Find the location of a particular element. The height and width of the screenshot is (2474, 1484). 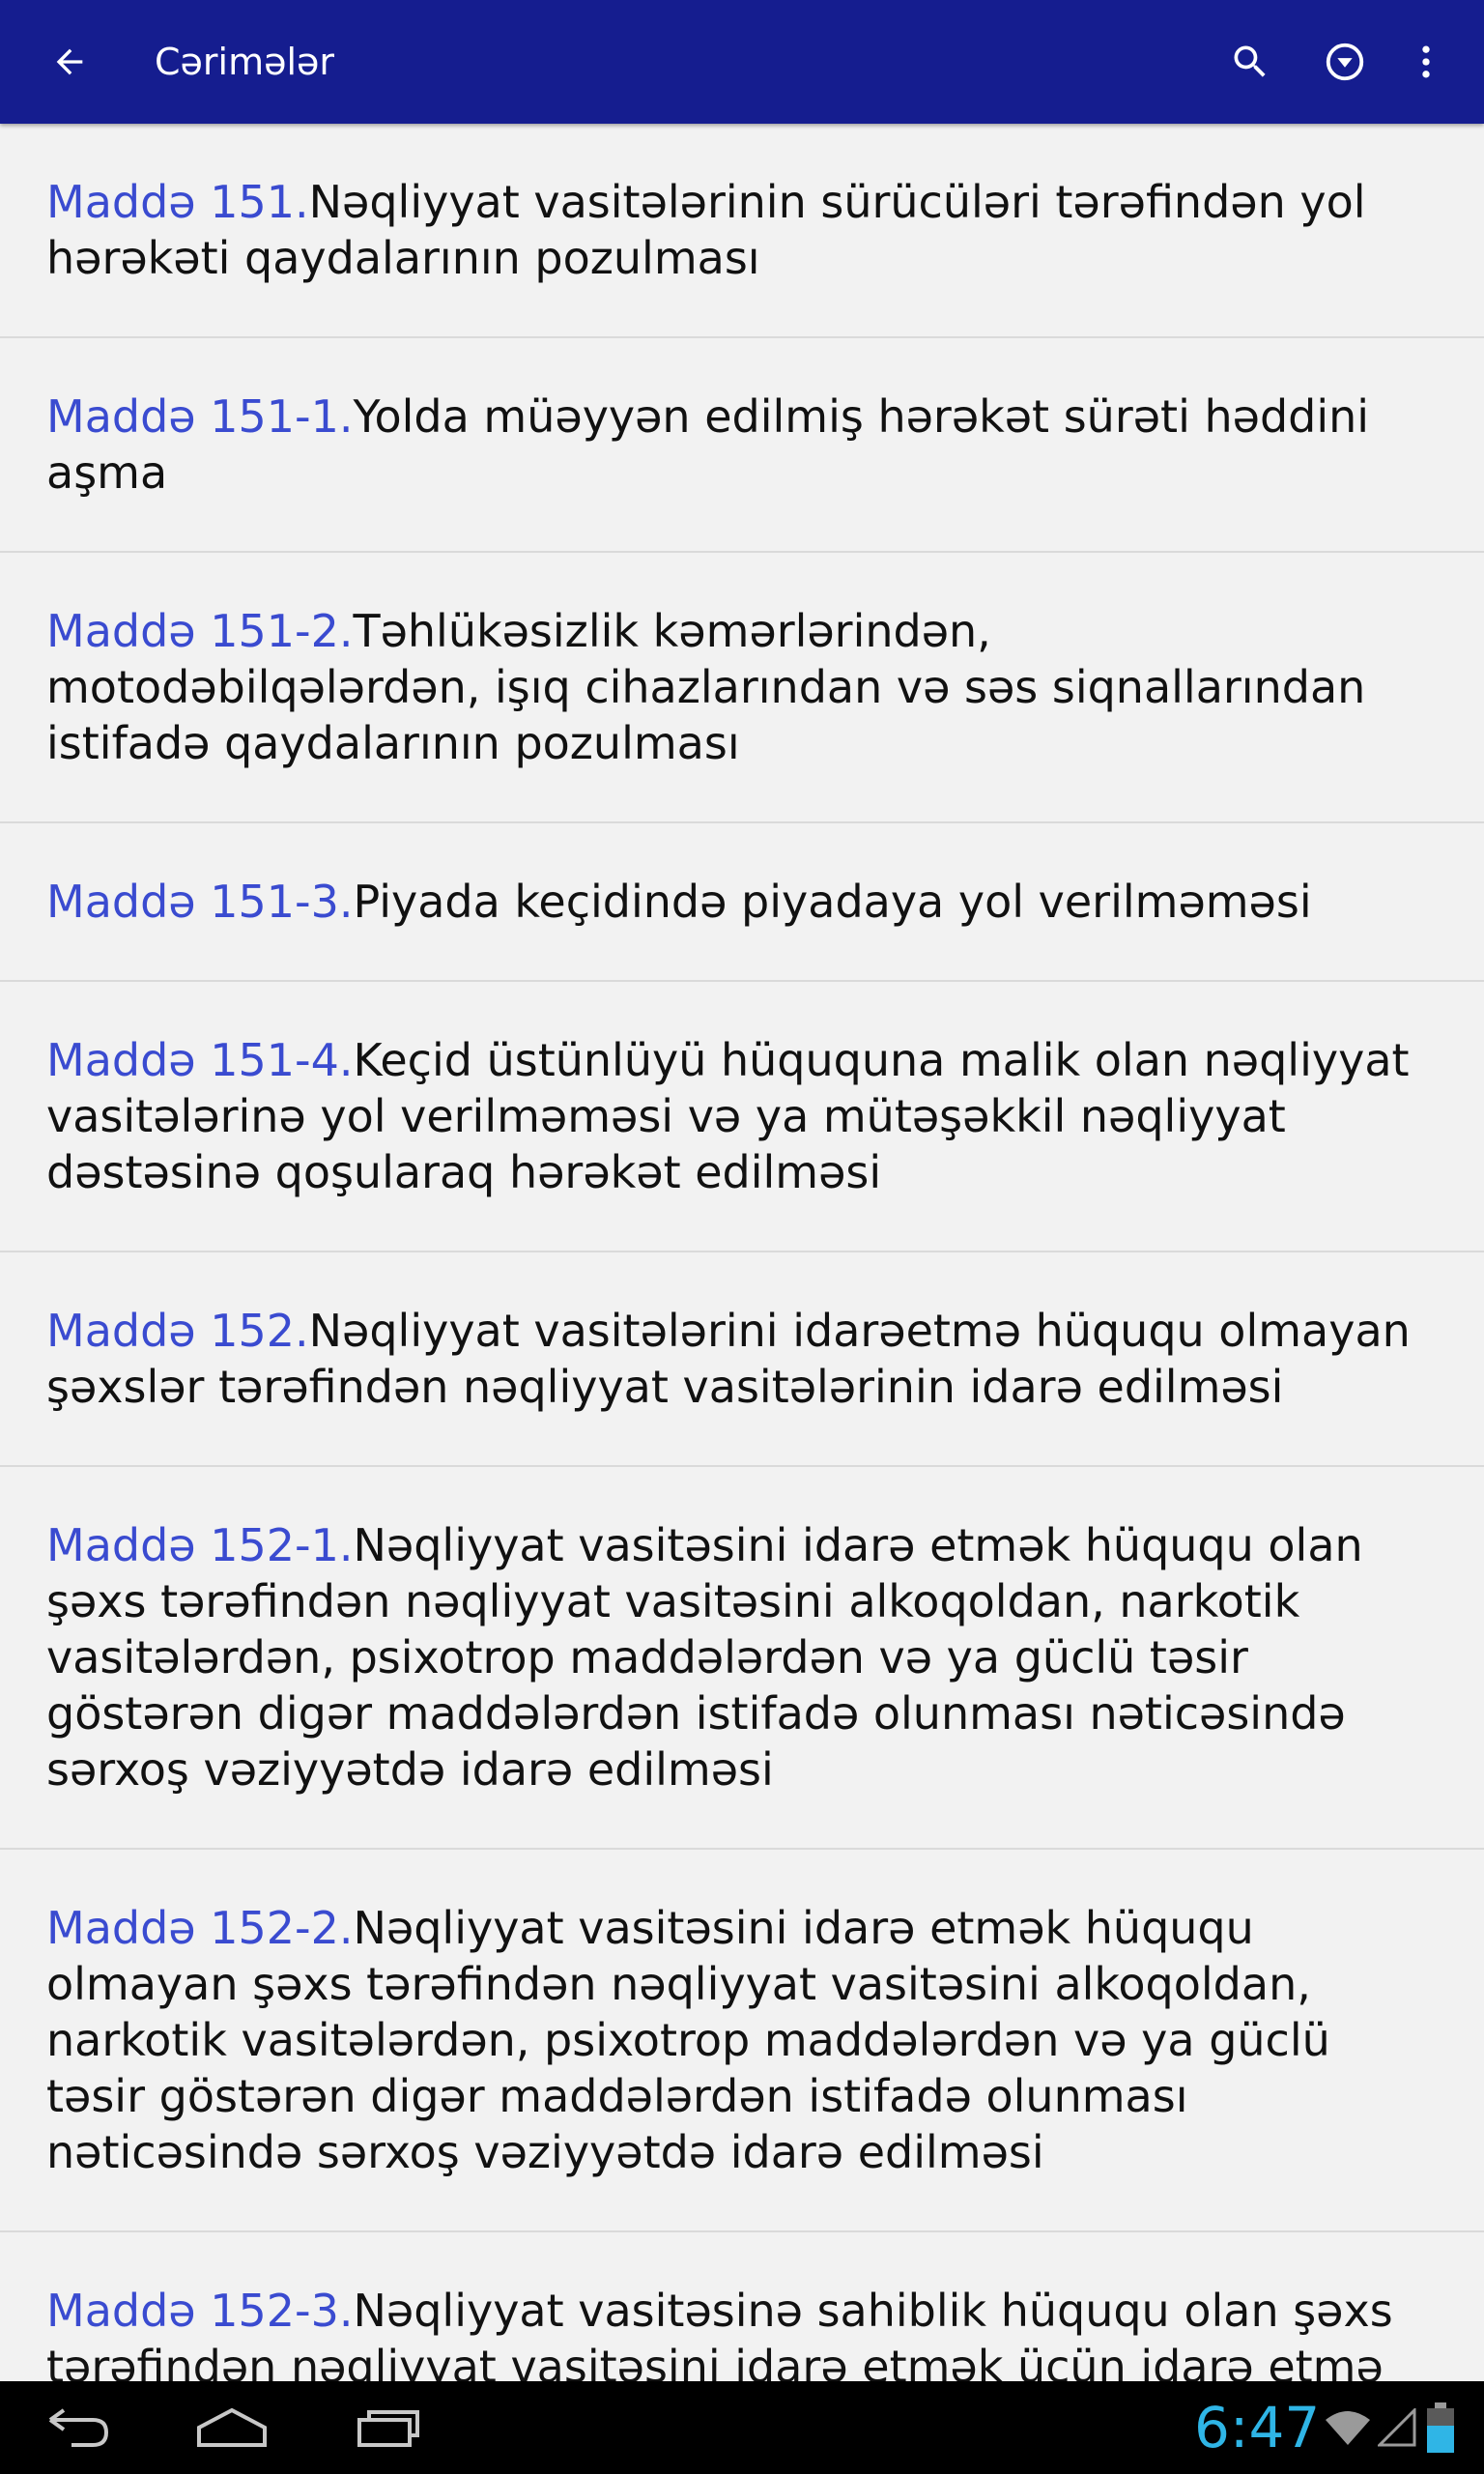

article-number: Maddə 151. is located at coordinates (177, 202).